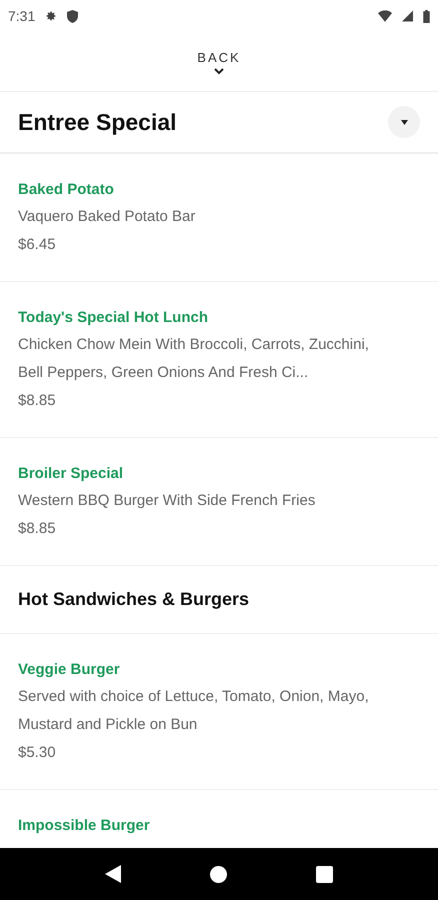 Image resolution: width=438 pixels, height=900 pixels. What do you see at coordinates (426, 16) in the screenshot?
I see `battery-icon` at bounding box center [426, 16].